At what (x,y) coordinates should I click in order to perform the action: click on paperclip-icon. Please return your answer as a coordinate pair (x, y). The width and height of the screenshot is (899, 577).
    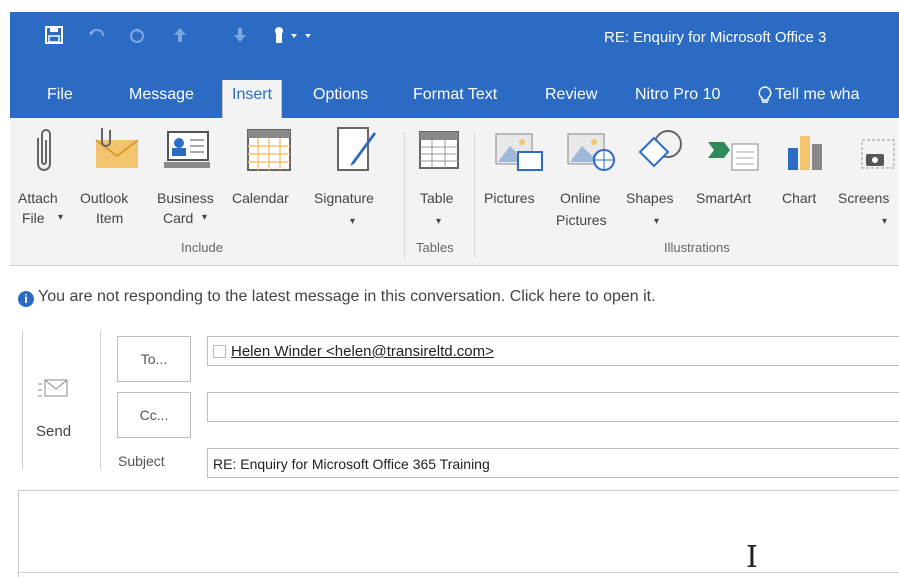
    Looking at the image, I should click on (44, 153).